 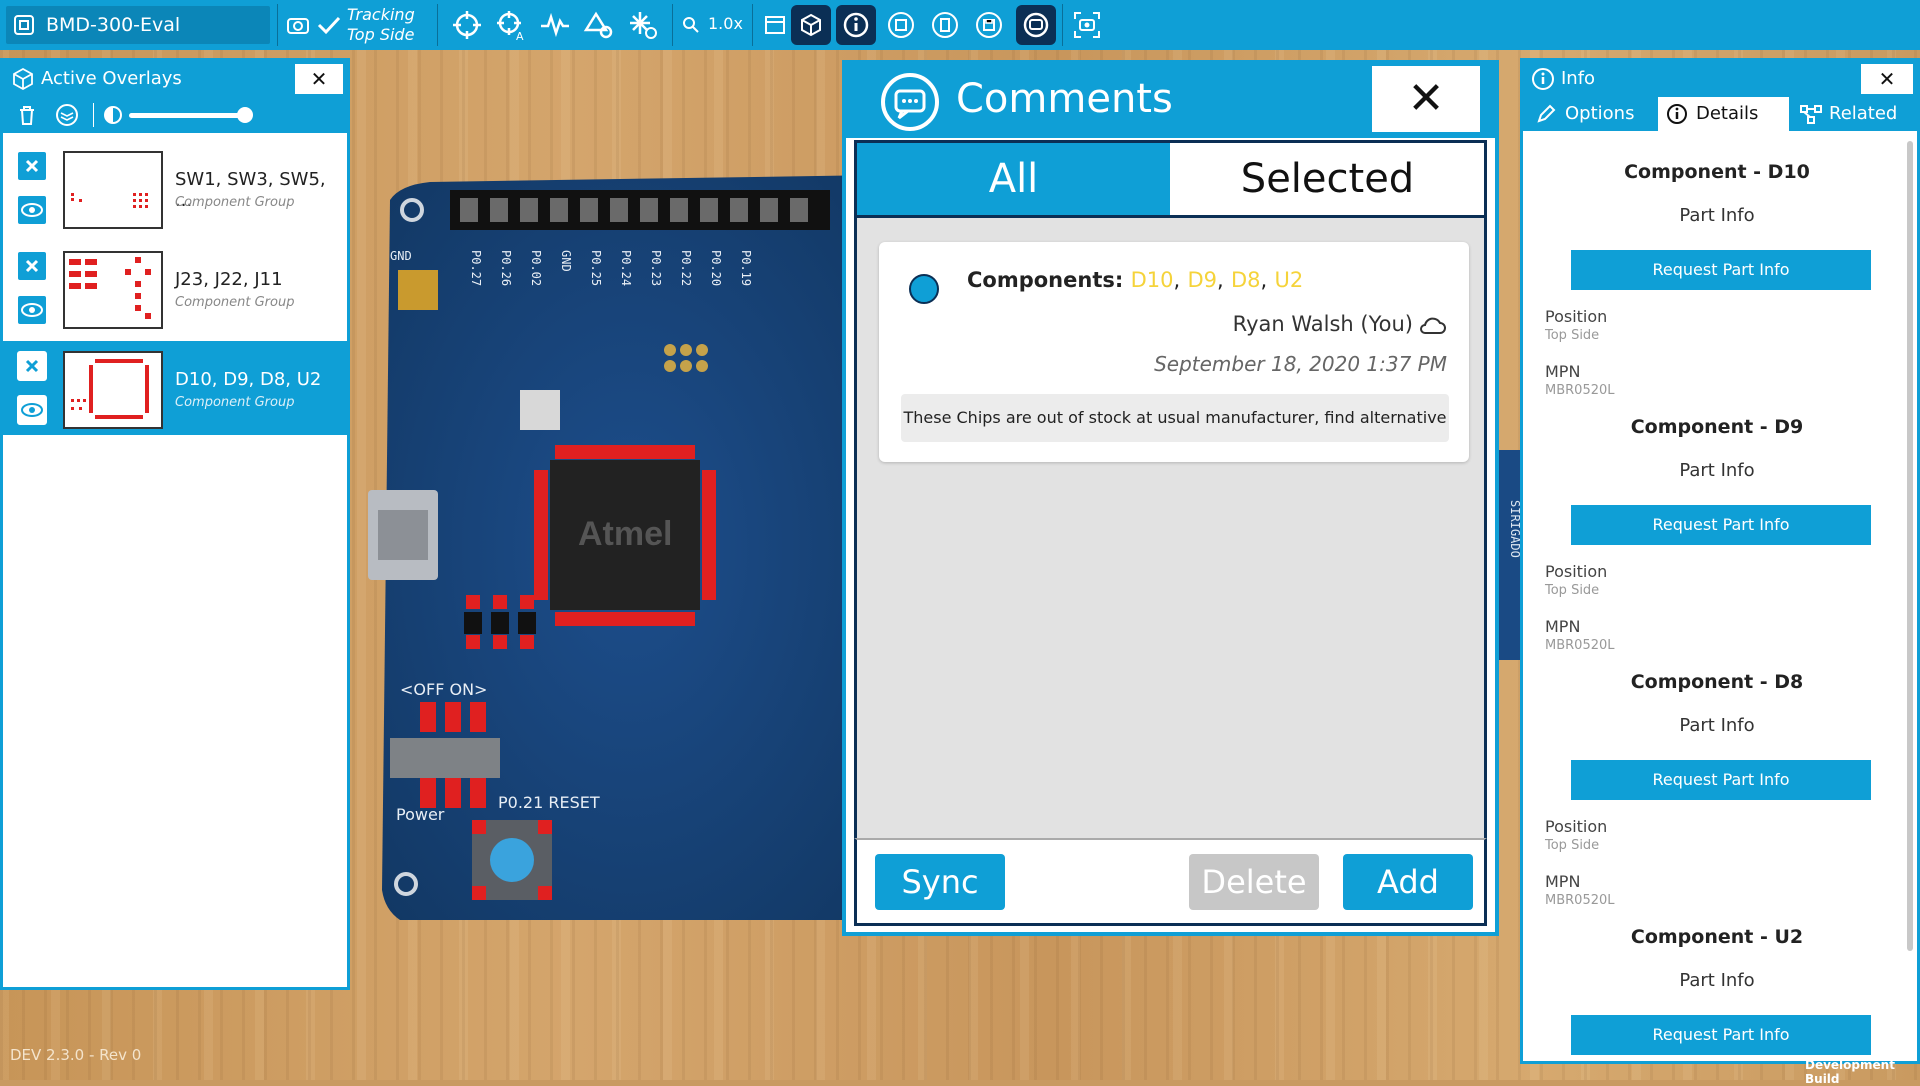 What do you see at coordinates (1300, 364) in the screenshot?
I see `comment-timestamp: September 18, 2020 1:37 PM` at bounding box center [1300, 364].